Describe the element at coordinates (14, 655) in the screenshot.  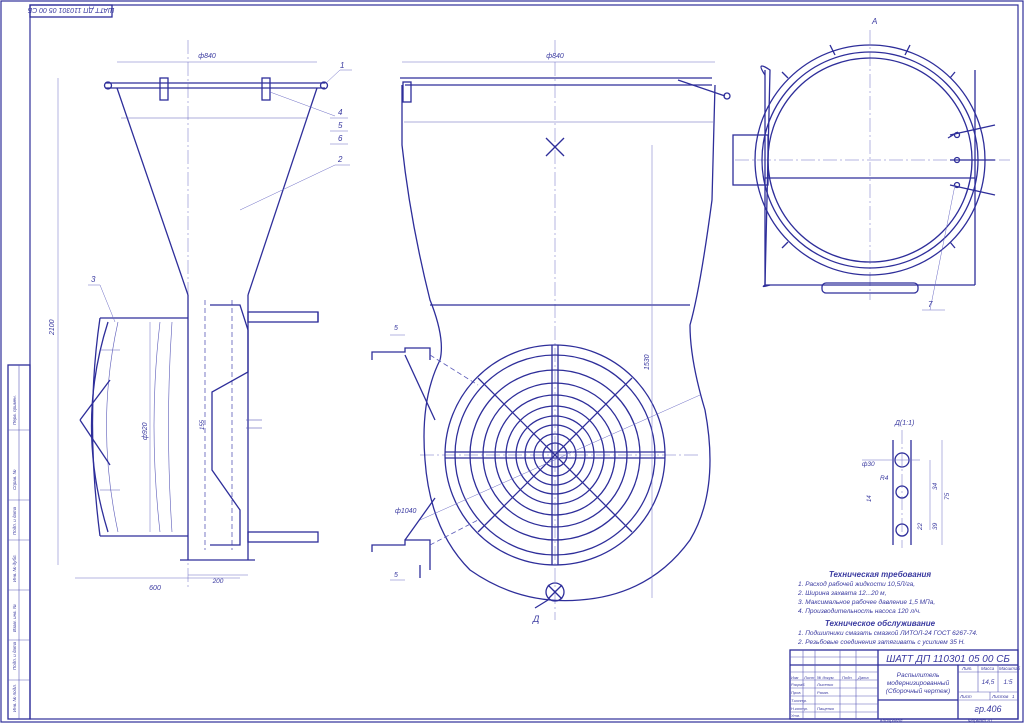
I see `side-stamp-2: Подп. и дата` at that location.